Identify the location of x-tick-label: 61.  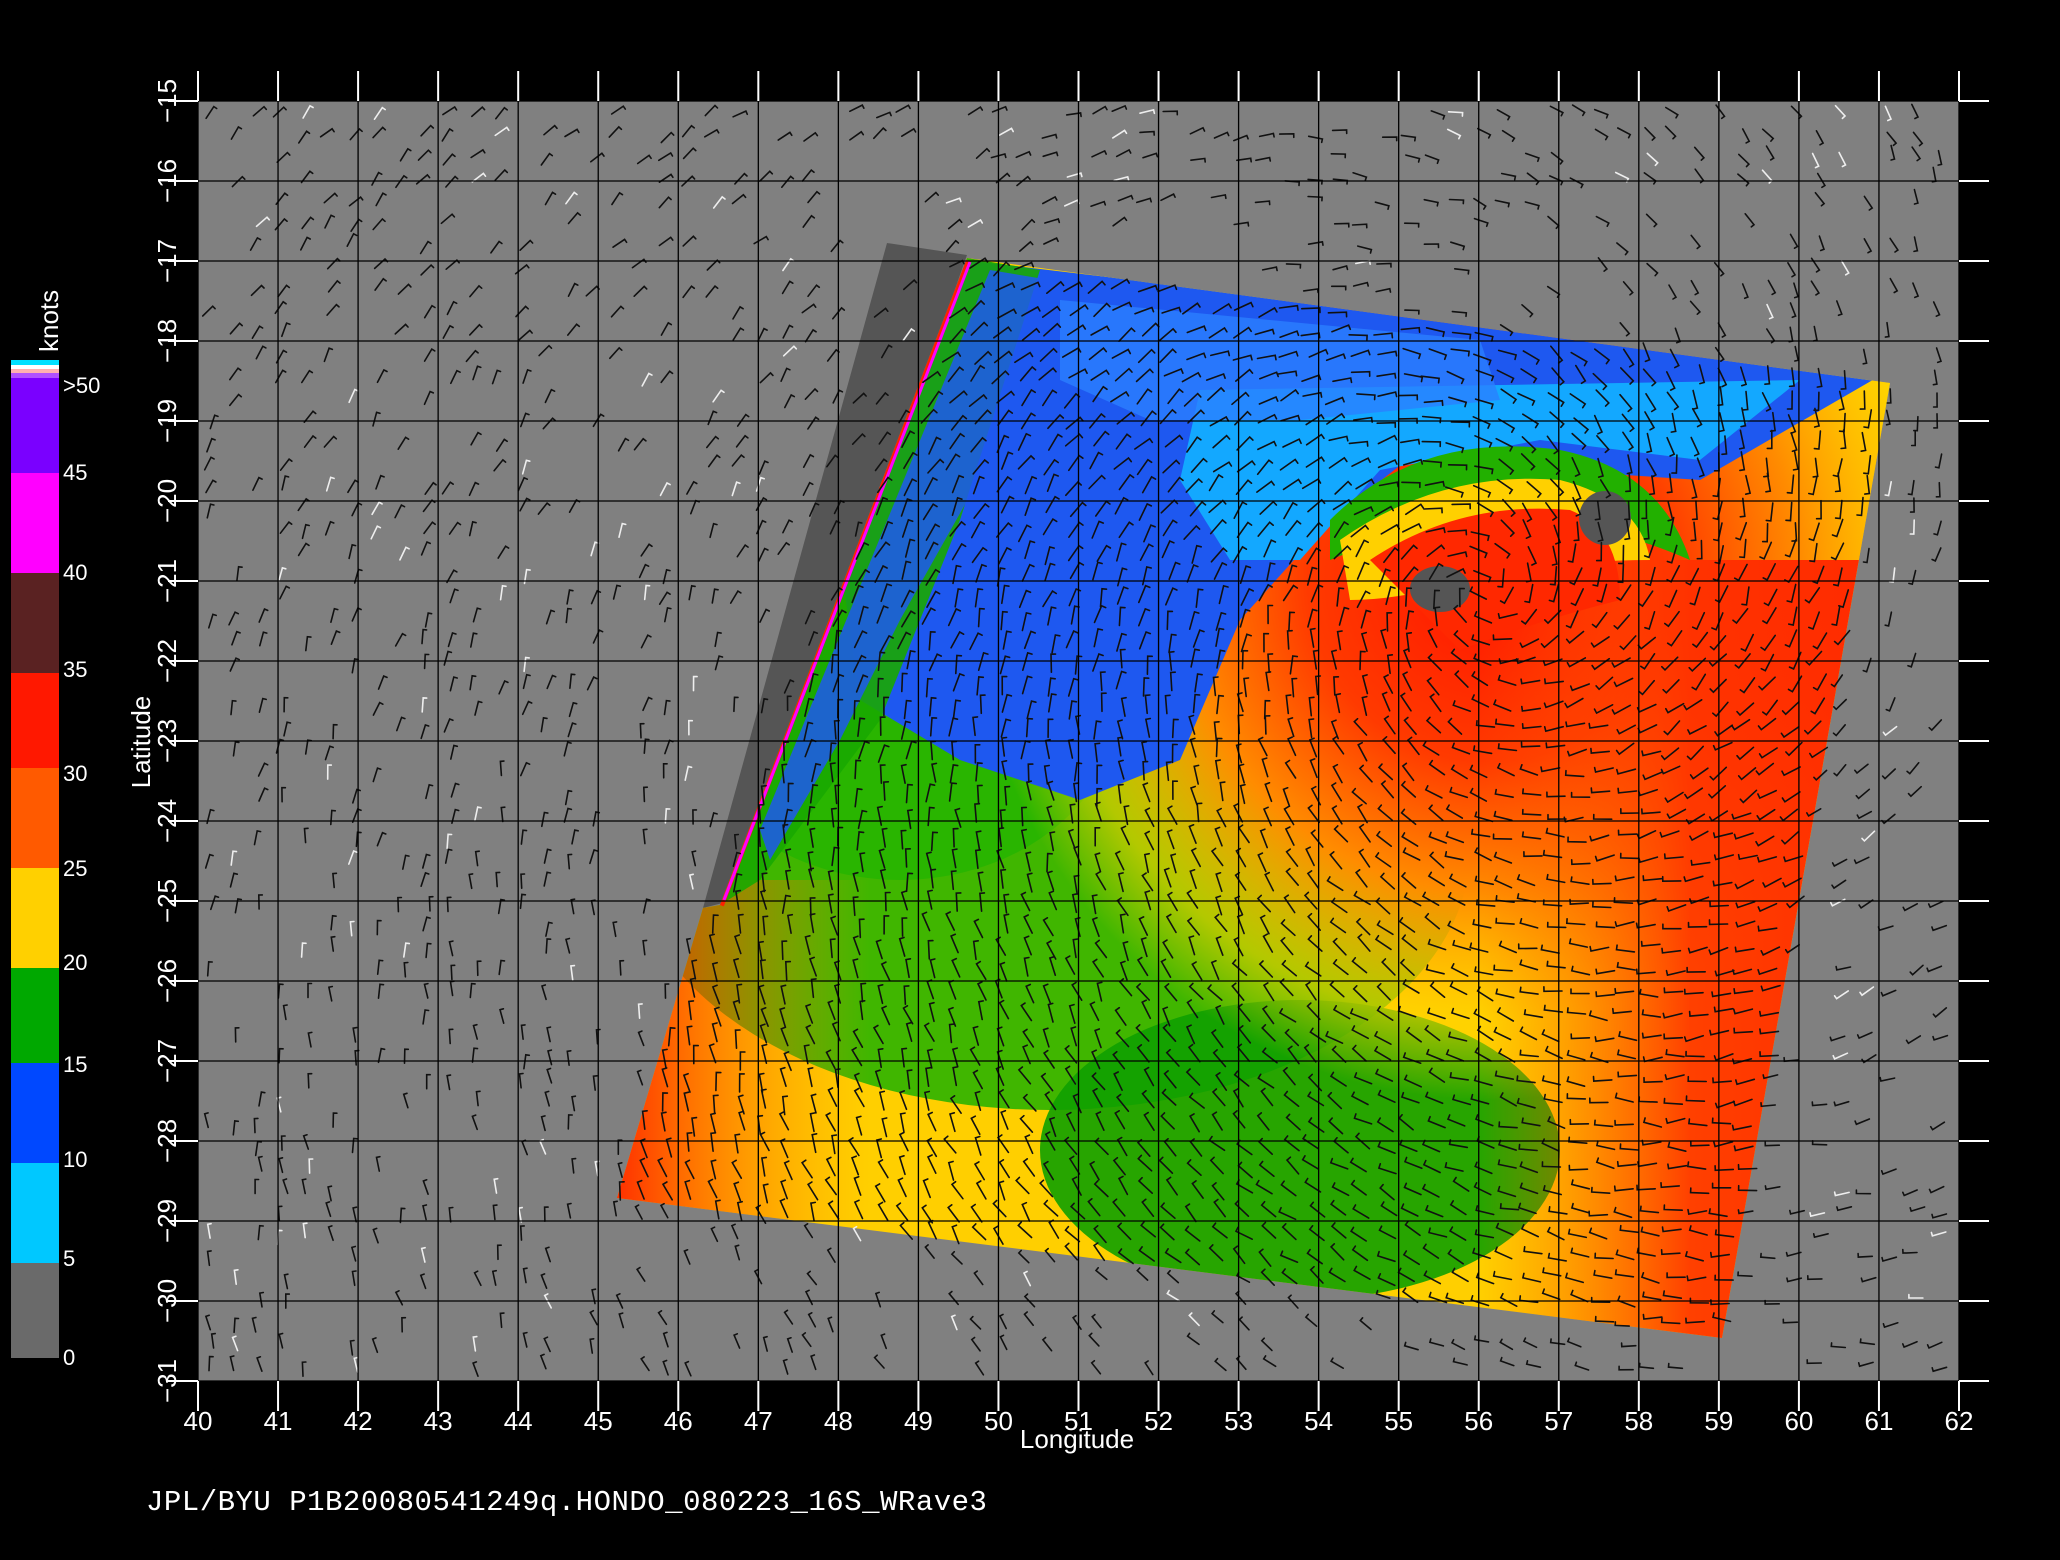
(1878, 1421).